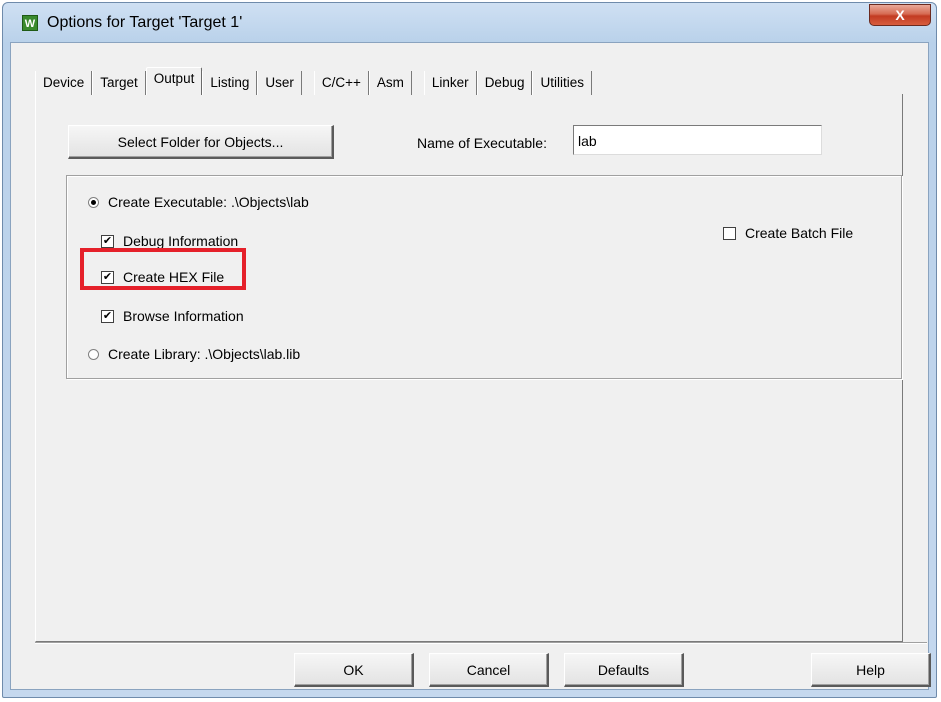  Describe the element at coordinates (208, 202) in the screenshot. I see `create-executable-label: Create Executable: .\Objects\lab` at that location.